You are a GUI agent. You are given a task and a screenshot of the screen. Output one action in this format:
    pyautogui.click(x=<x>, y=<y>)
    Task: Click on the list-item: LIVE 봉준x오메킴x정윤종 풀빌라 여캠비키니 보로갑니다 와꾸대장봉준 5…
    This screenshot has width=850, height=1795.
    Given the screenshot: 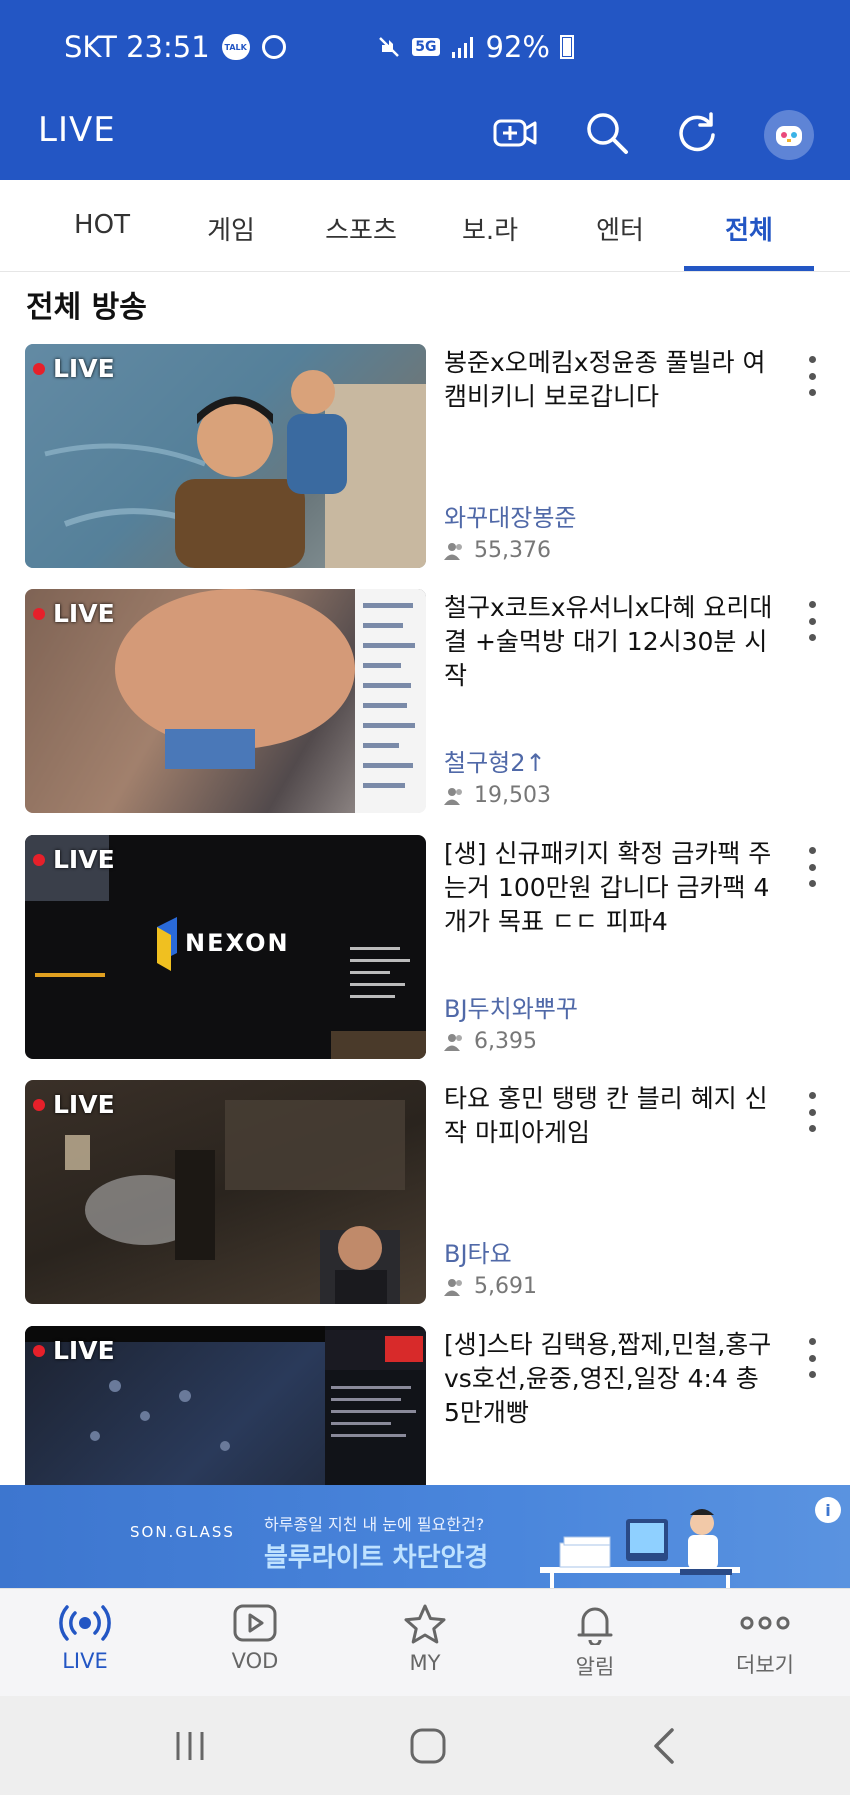 What is the action you would take?
    pyautogui.click(x=425, y=467)
    